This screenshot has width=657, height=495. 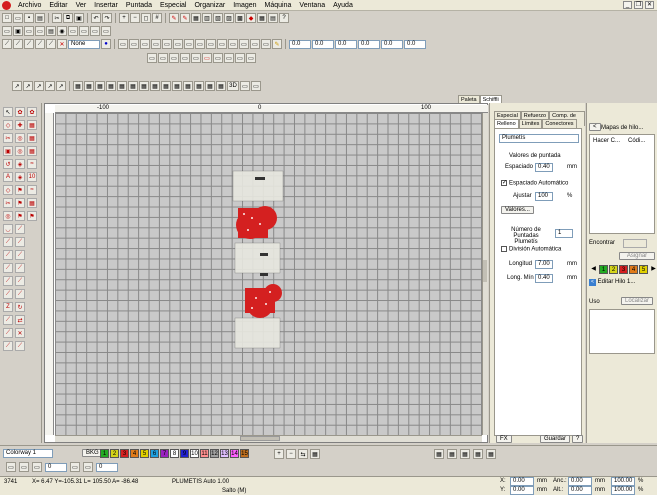 I want to click on far-chip-2: 2, so click(x=613, y=269).